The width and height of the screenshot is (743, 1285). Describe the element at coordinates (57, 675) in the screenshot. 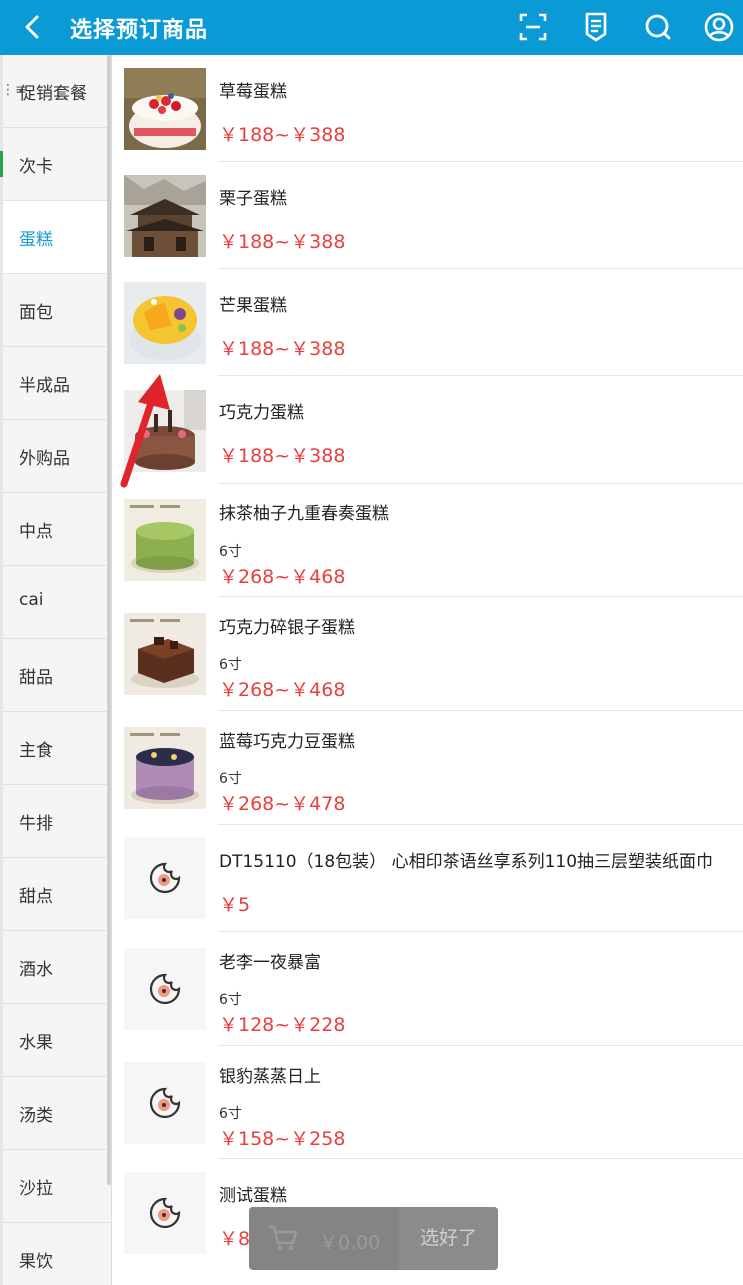

I see `sidebar-item-dessert: 甜品` at that location.